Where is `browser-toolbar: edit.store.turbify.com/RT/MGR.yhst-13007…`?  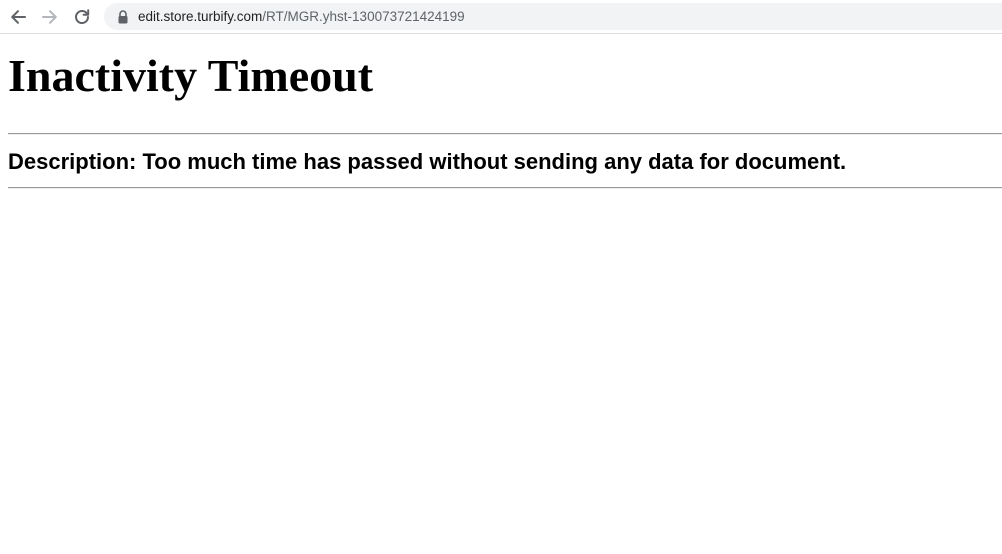
browser-toolbar: edit.store.turbify.com/RT/MGR.yhst-13007… is located at coordinates (501, 17).